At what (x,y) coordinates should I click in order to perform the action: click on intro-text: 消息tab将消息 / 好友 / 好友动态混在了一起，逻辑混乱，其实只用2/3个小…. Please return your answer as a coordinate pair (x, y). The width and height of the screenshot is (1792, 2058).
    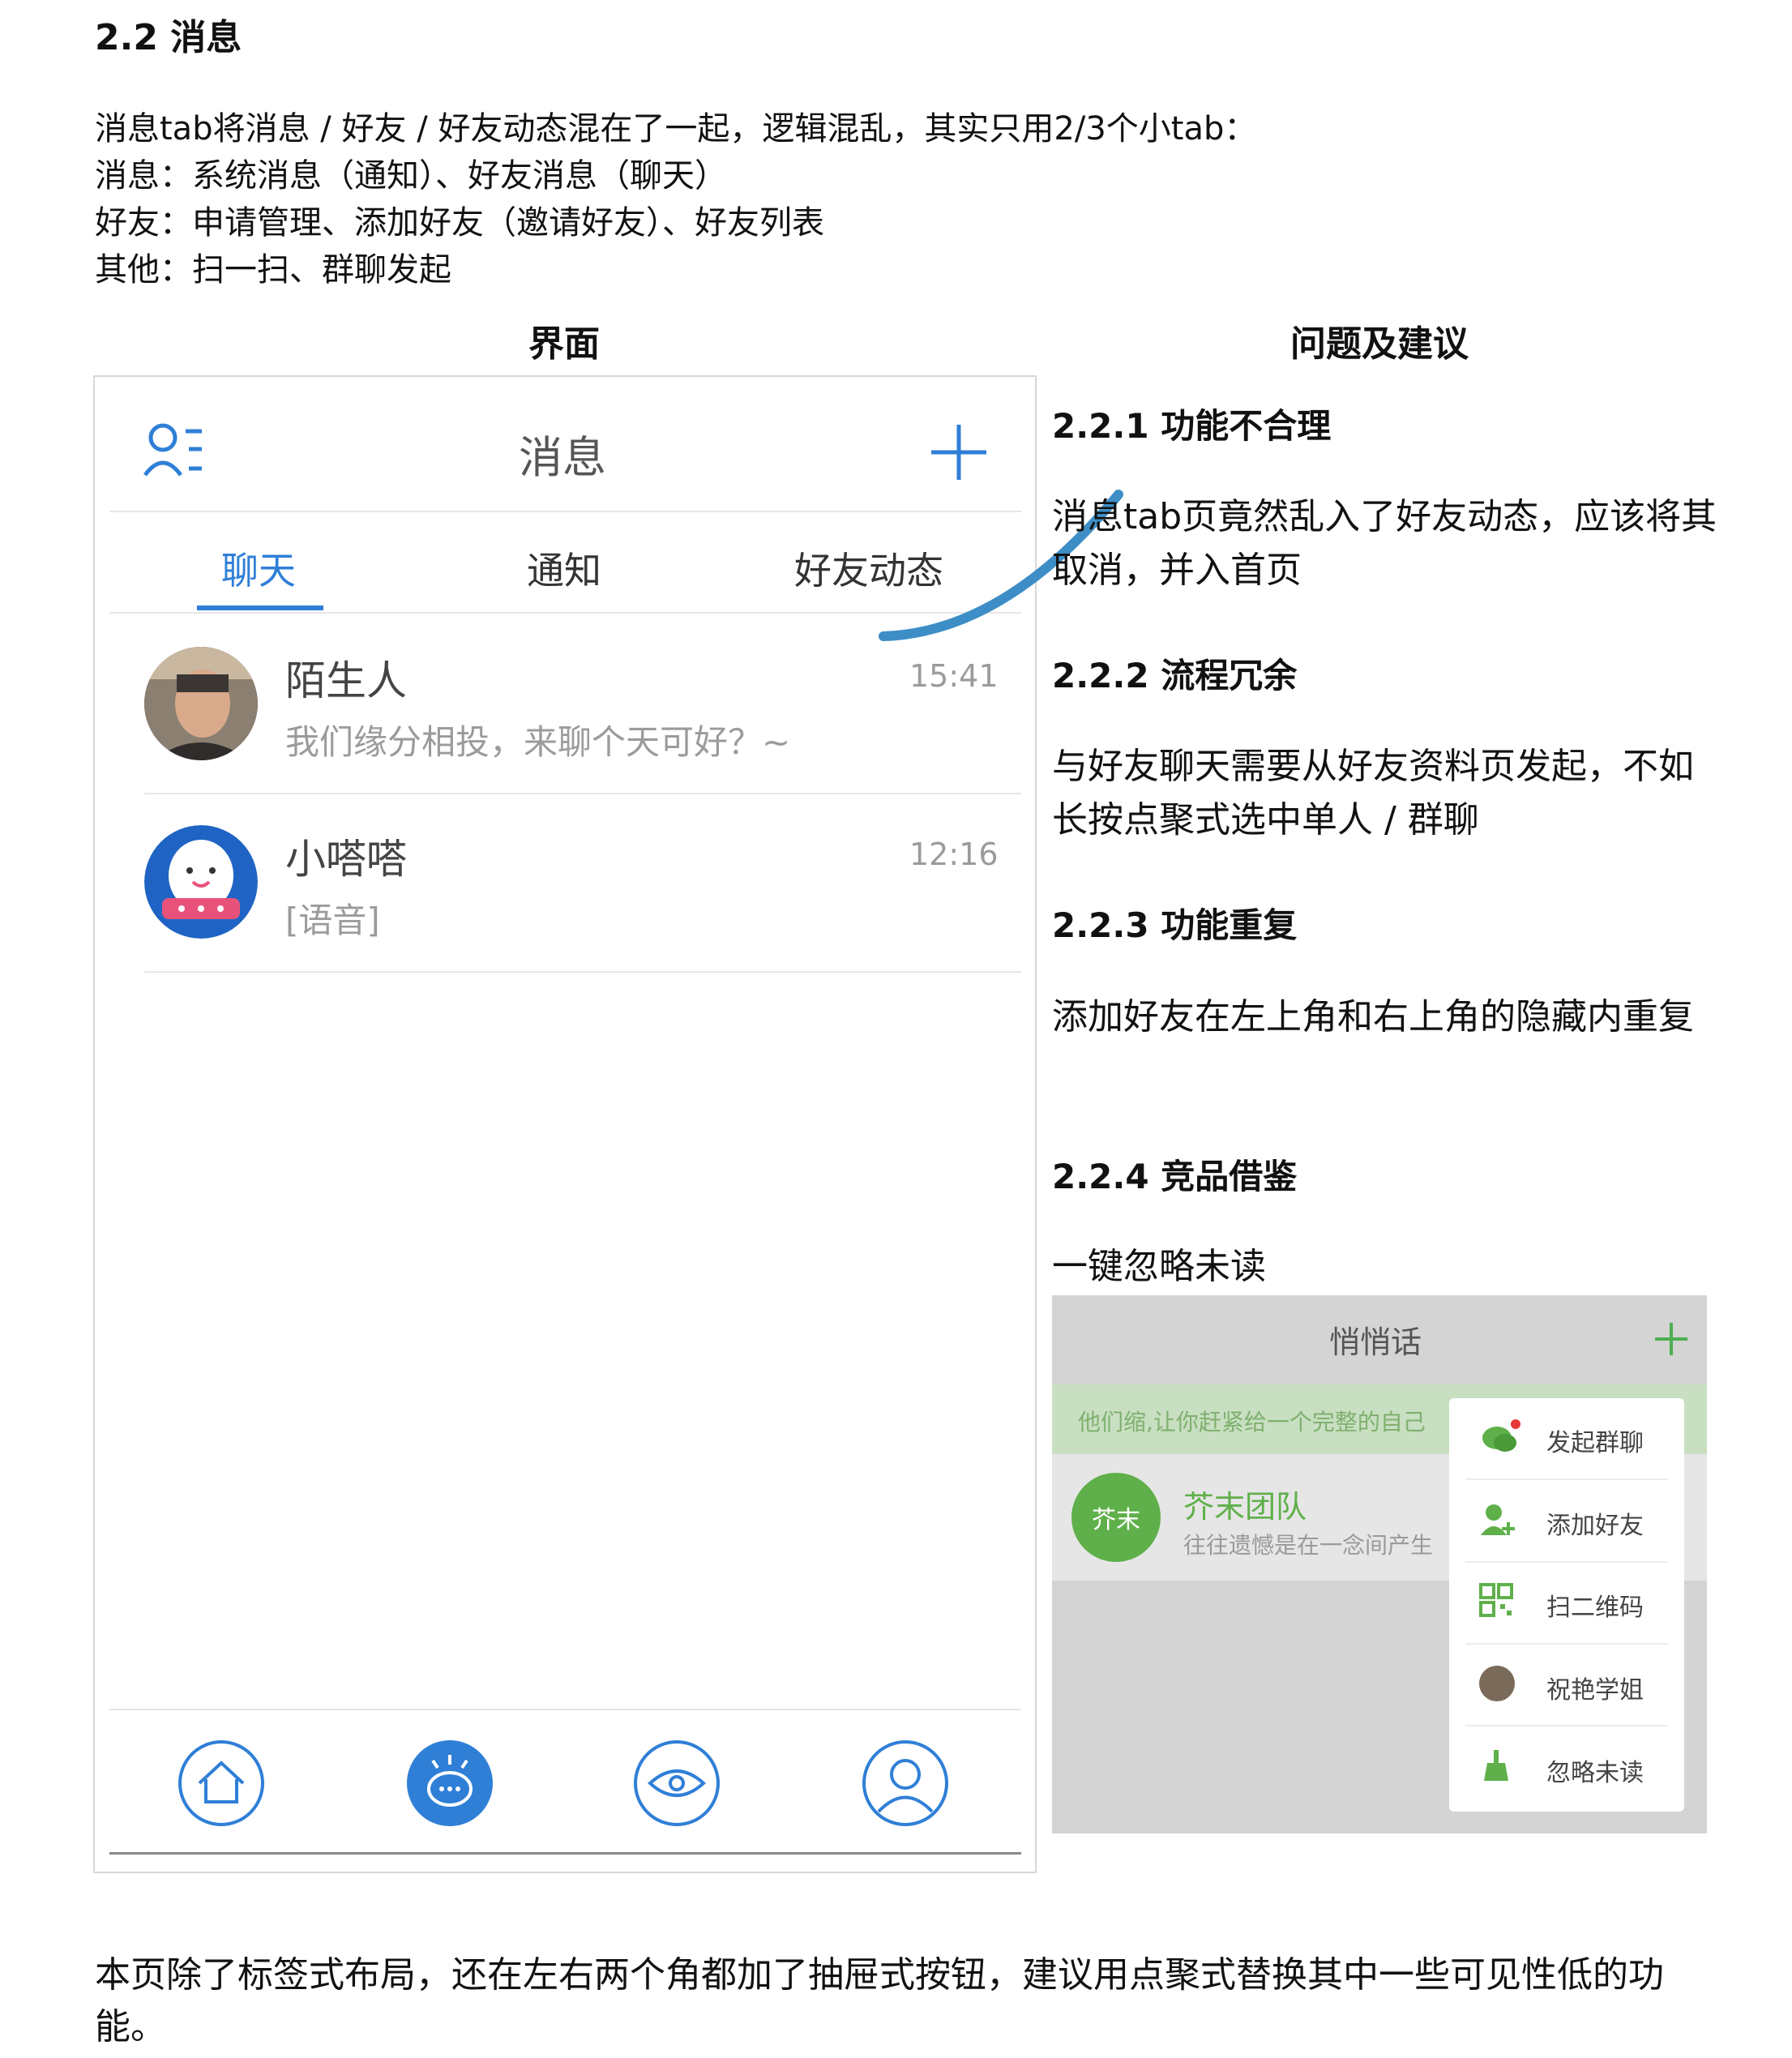
    Looking at the image, I should click on (675, 199).